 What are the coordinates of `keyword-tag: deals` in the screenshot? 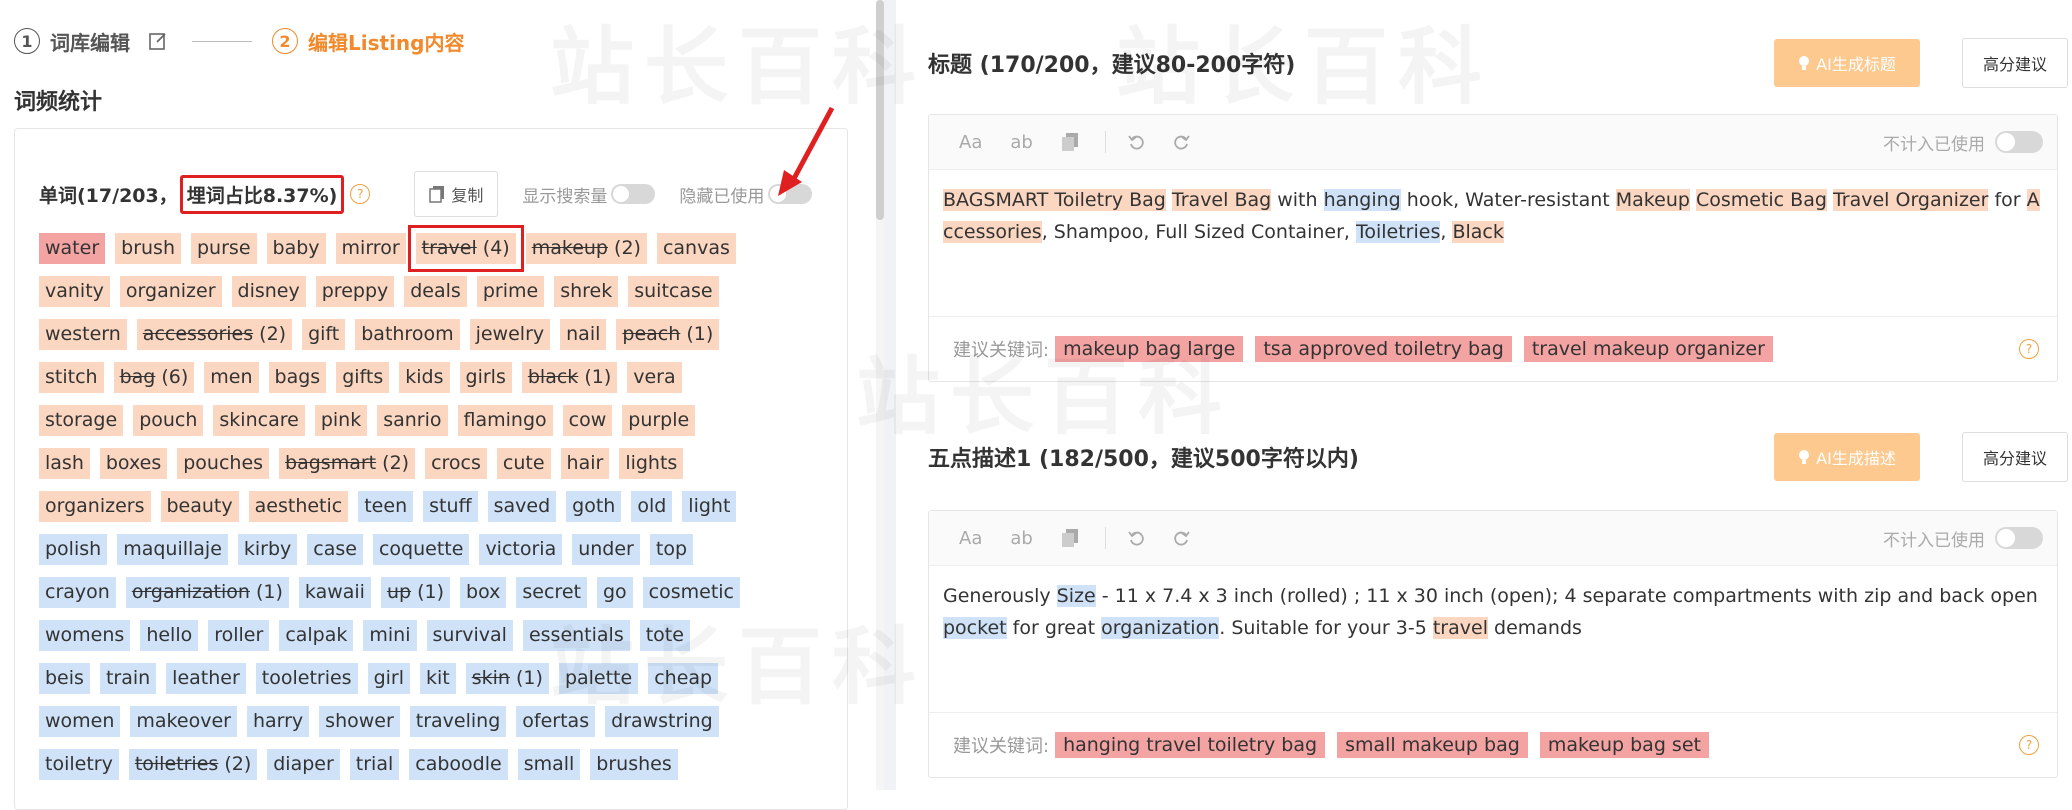 It's located at (435, 291).